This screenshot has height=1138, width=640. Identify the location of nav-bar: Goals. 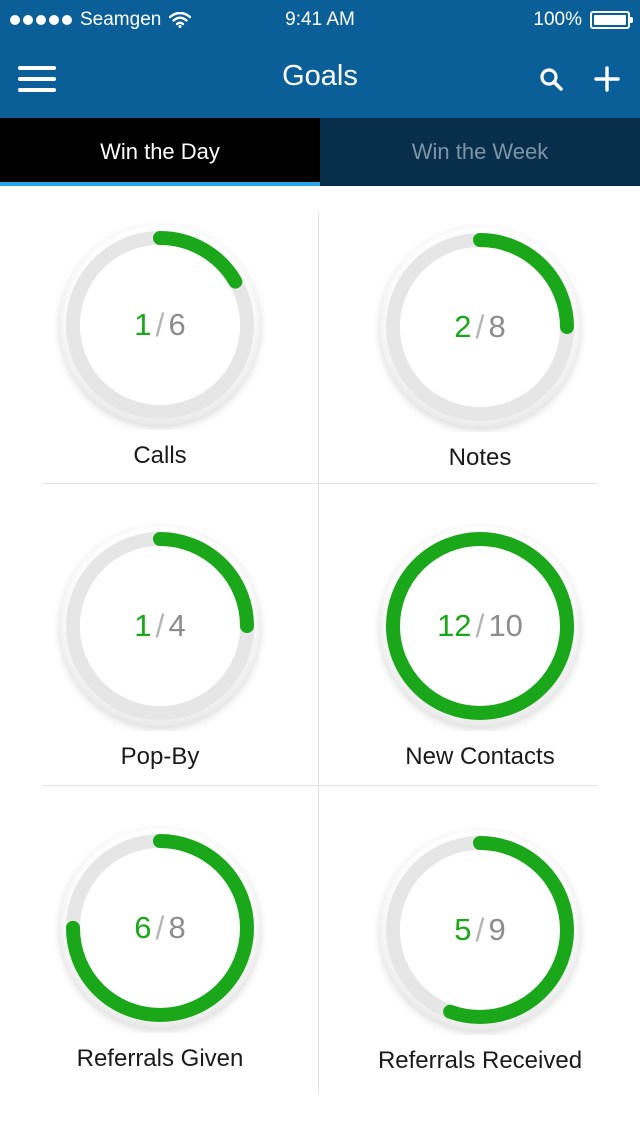
(320, 79).